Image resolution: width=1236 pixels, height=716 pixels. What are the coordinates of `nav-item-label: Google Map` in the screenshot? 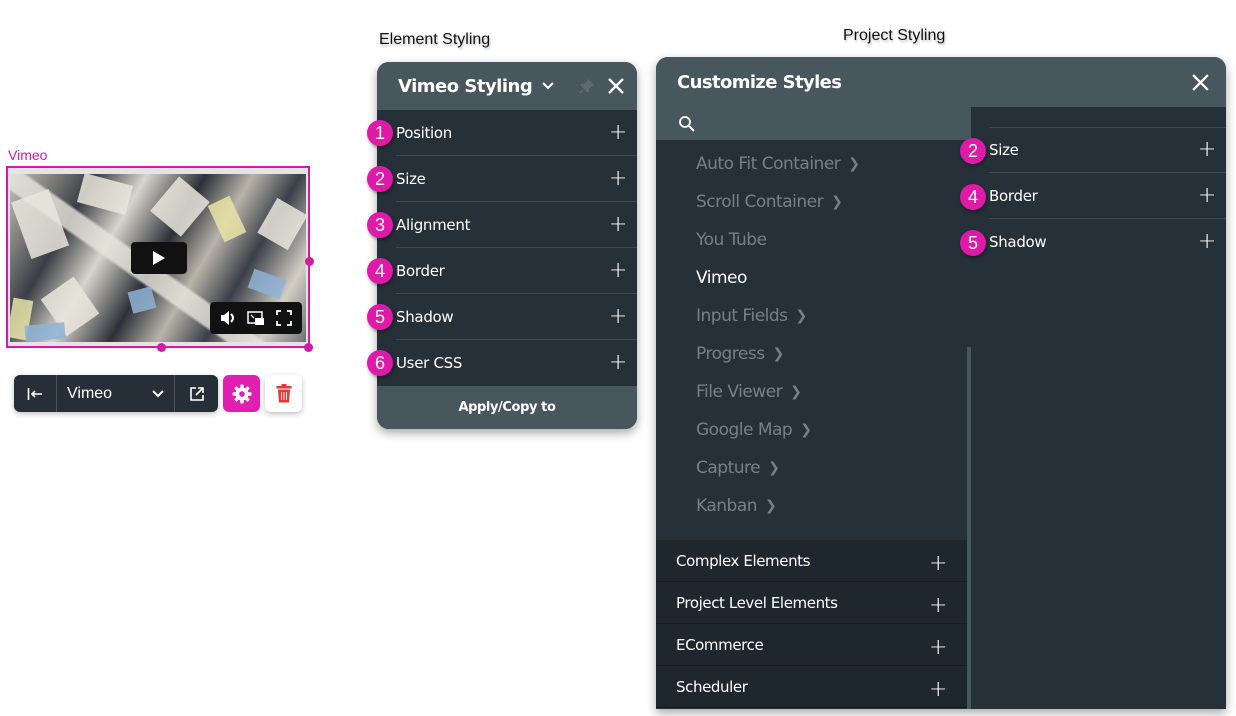 It's located at (744, 430).